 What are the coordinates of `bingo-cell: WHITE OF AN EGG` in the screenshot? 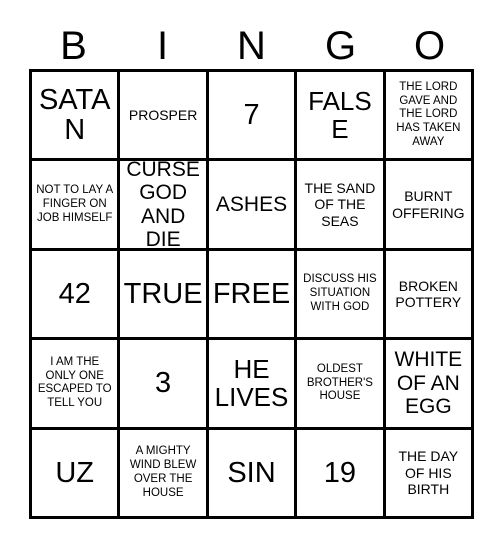 It's located at (430, 385).